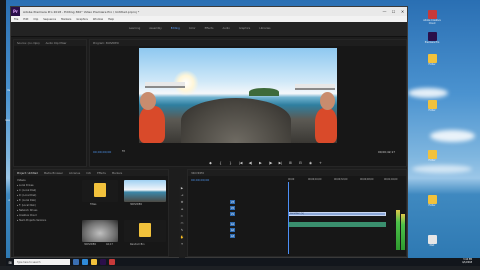 Image resolution: width=480 pixels, height=270 pixels. What do you see at coordinates (225, 28) in the screenshot?
I see `workspace-tab: Audio` at bounding box center [225, 28].